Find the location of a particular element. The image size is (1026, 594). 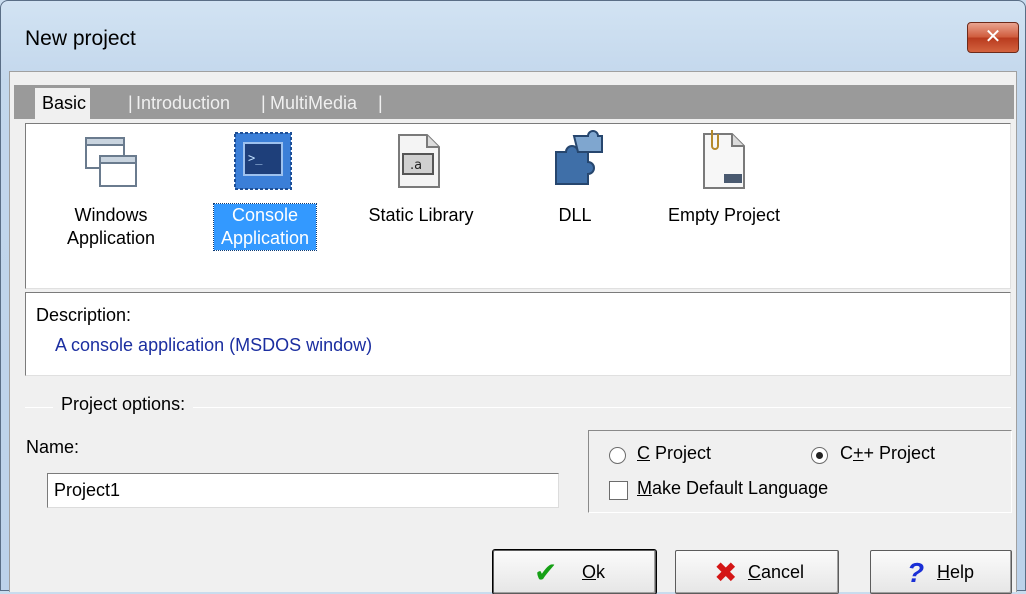

cpp-project-radio is located at coordinates (819, 455).